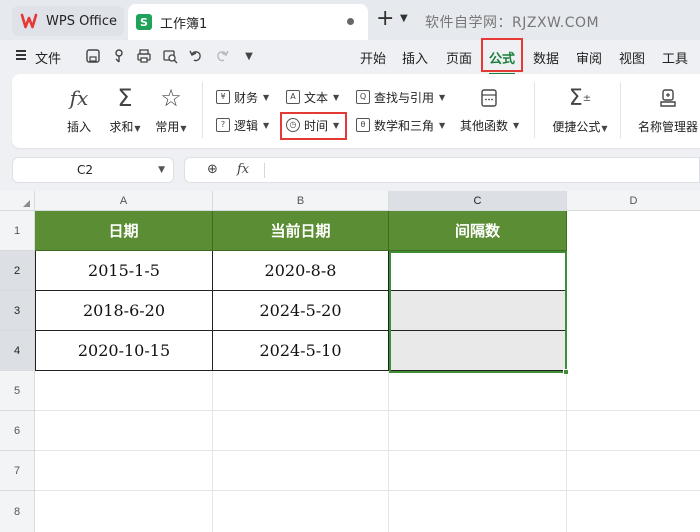  I want to click on header-cell-current-date: 当前日期, so click(301, 231).